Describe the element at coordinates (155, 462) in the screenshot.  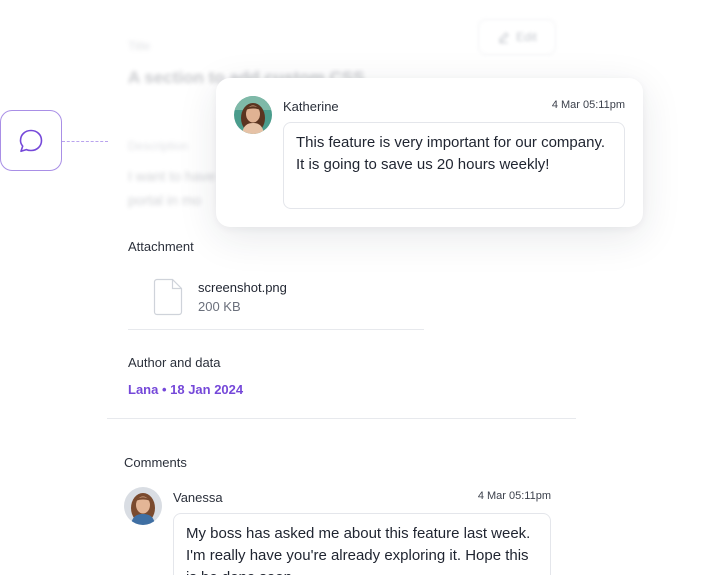
I see `comments-label: Comments` at that location.